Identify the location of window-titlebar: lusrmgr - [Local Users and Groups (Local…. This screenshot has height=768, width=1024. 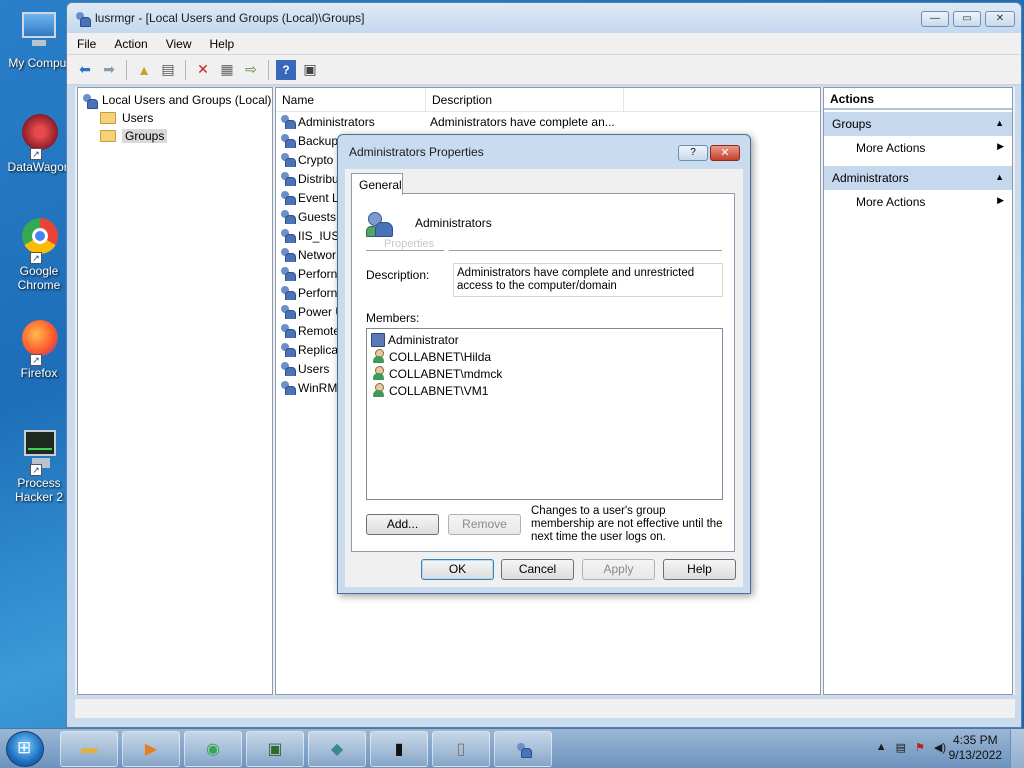
(544, 18).